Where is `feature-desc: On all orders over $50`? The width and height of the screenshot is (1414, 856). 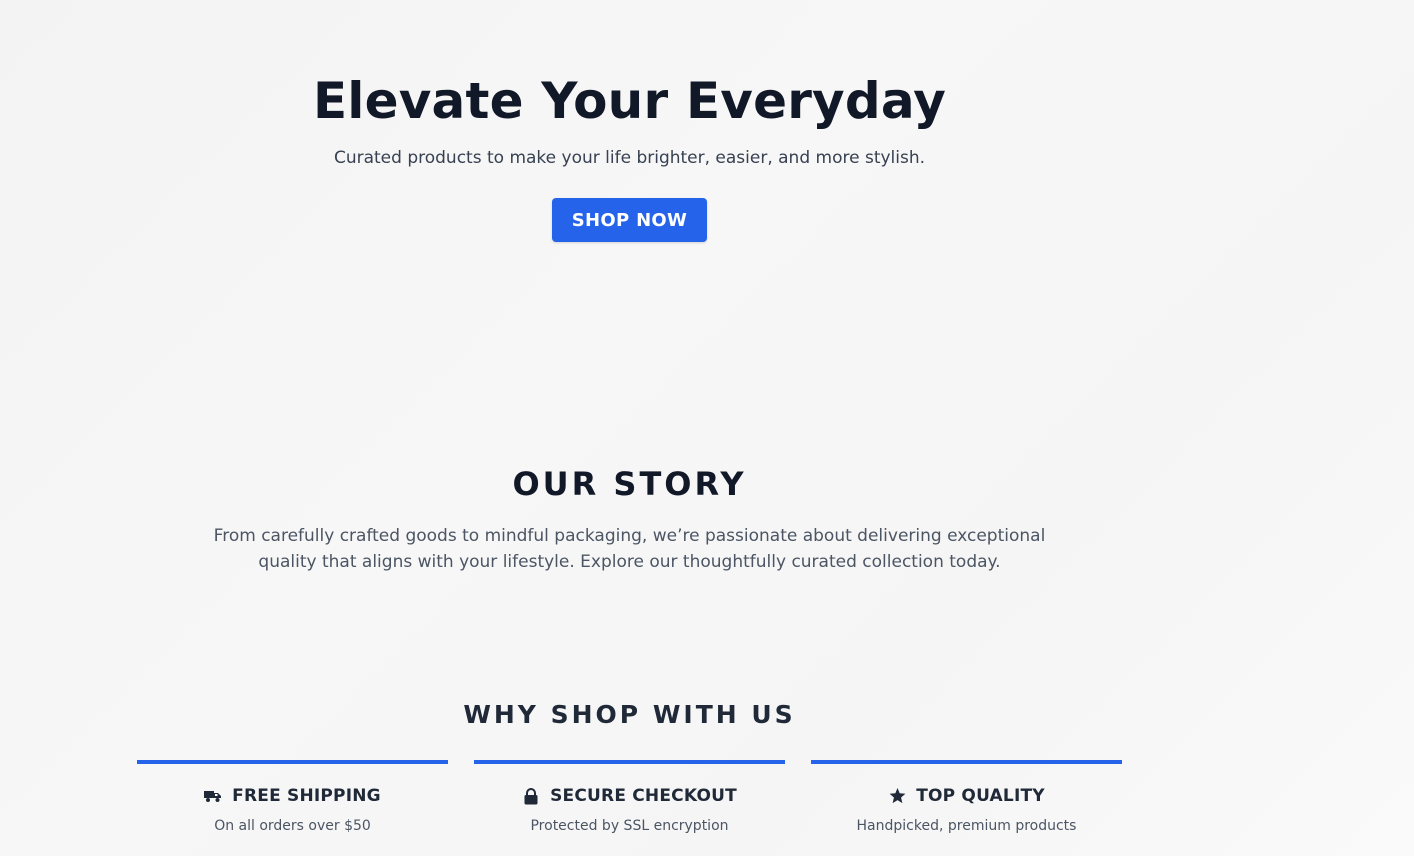 feature-desc: On all orders over $50 is located at coordinates (292, 826).